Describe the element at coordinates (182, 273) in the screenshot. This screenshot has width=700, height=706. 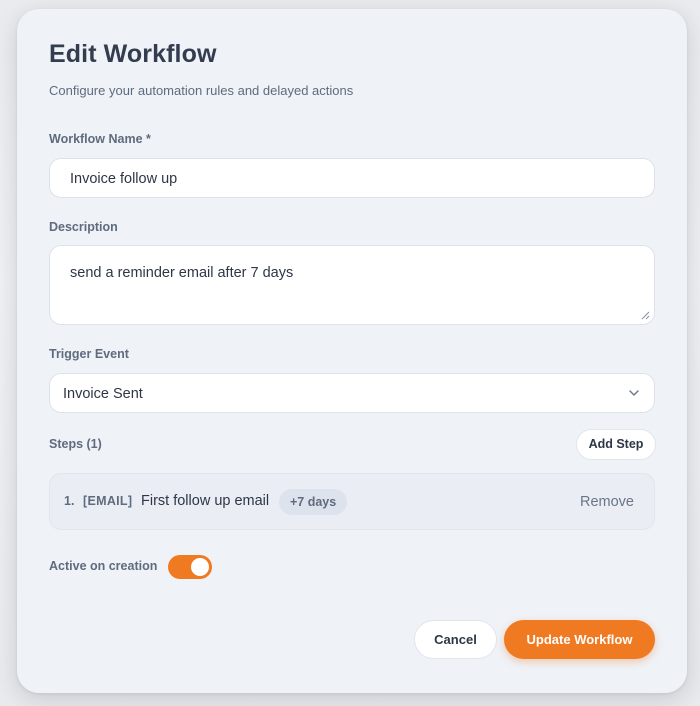
I see `description-value: send a reminder email after 7 days` at that location.